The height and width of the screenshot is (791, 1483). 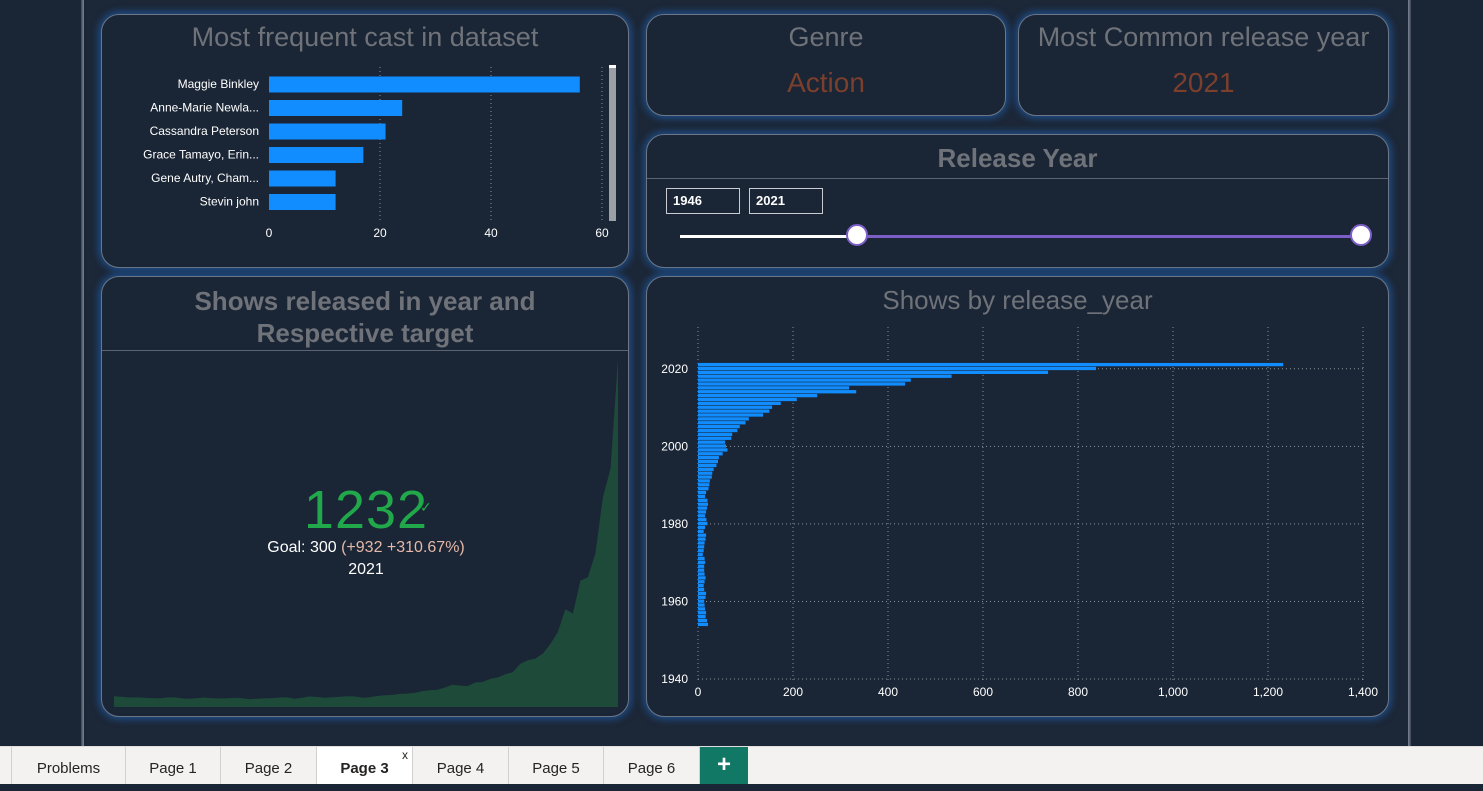 I want to click on kpi-value: 1232, so click(x=366, y=510).